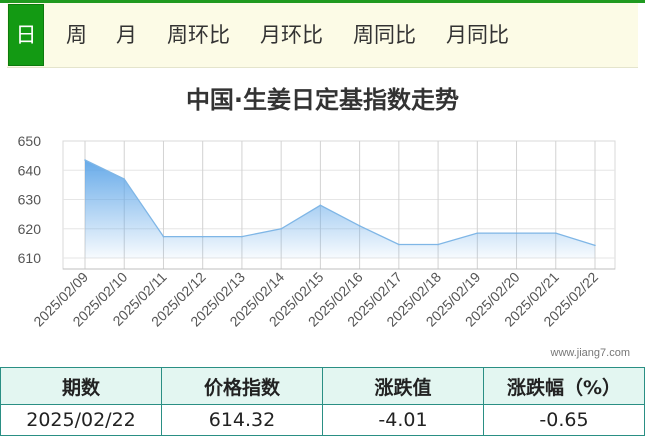  I want to click on cell-change-percent: -0.65, so click(564, 420).